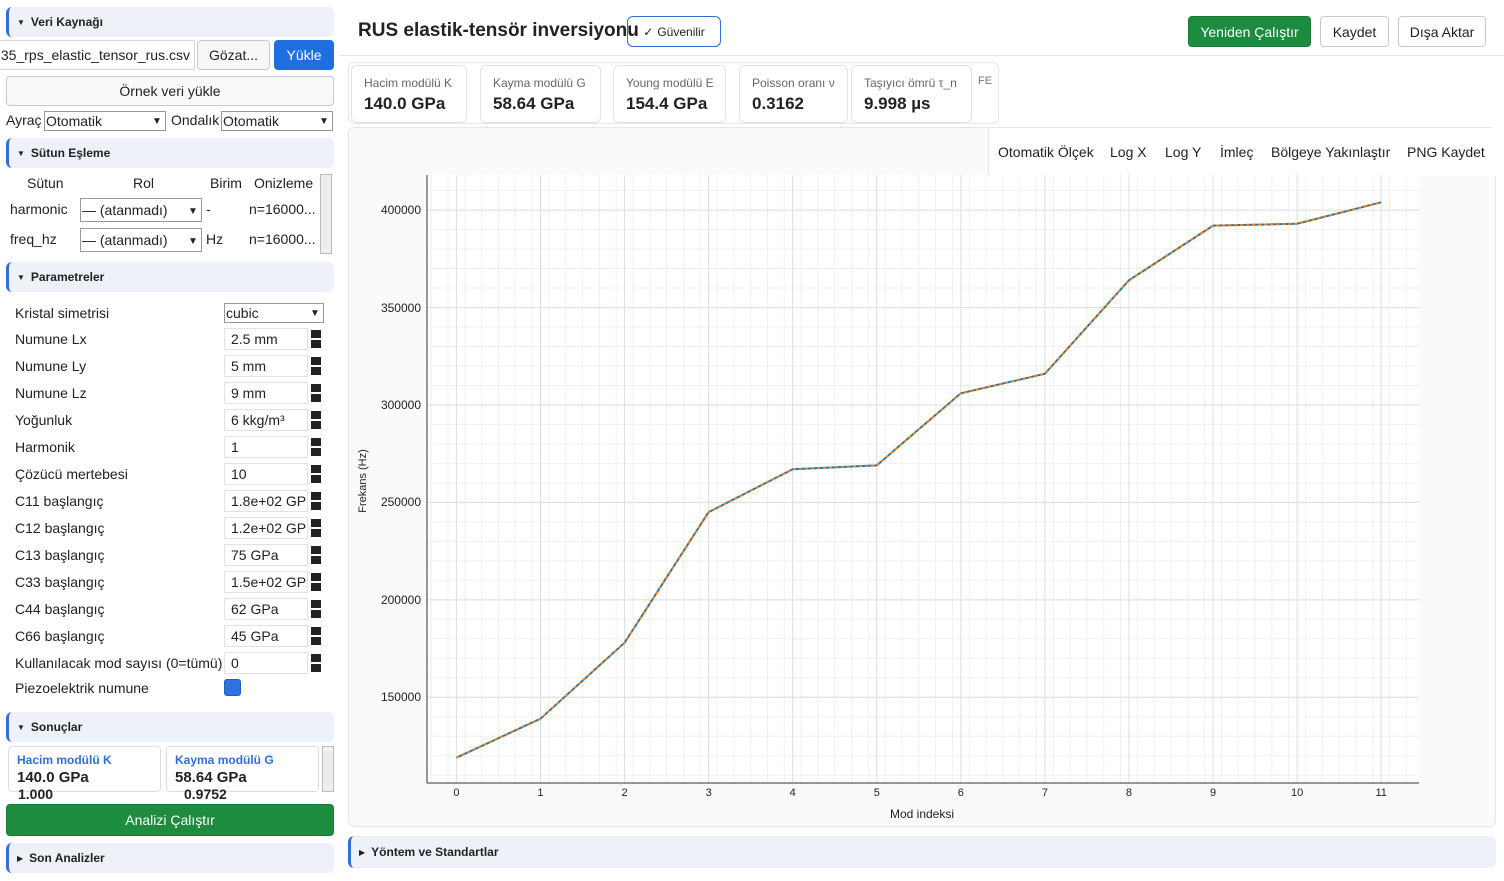  I want to click on result-subvalue: 0.9752, so click(205, 793).